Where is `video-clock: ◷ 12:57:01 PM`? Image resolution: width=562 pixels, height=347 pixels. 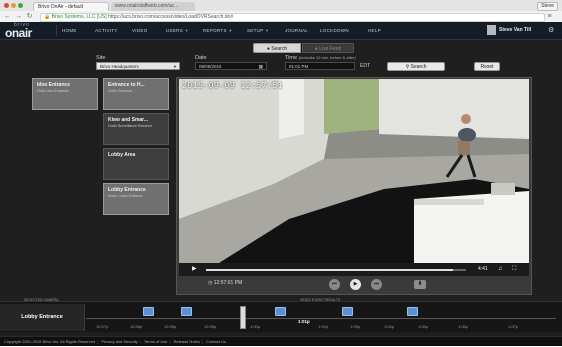
video-clock: ◷ 12:57:01 PM is located at coordinates (225, 283).